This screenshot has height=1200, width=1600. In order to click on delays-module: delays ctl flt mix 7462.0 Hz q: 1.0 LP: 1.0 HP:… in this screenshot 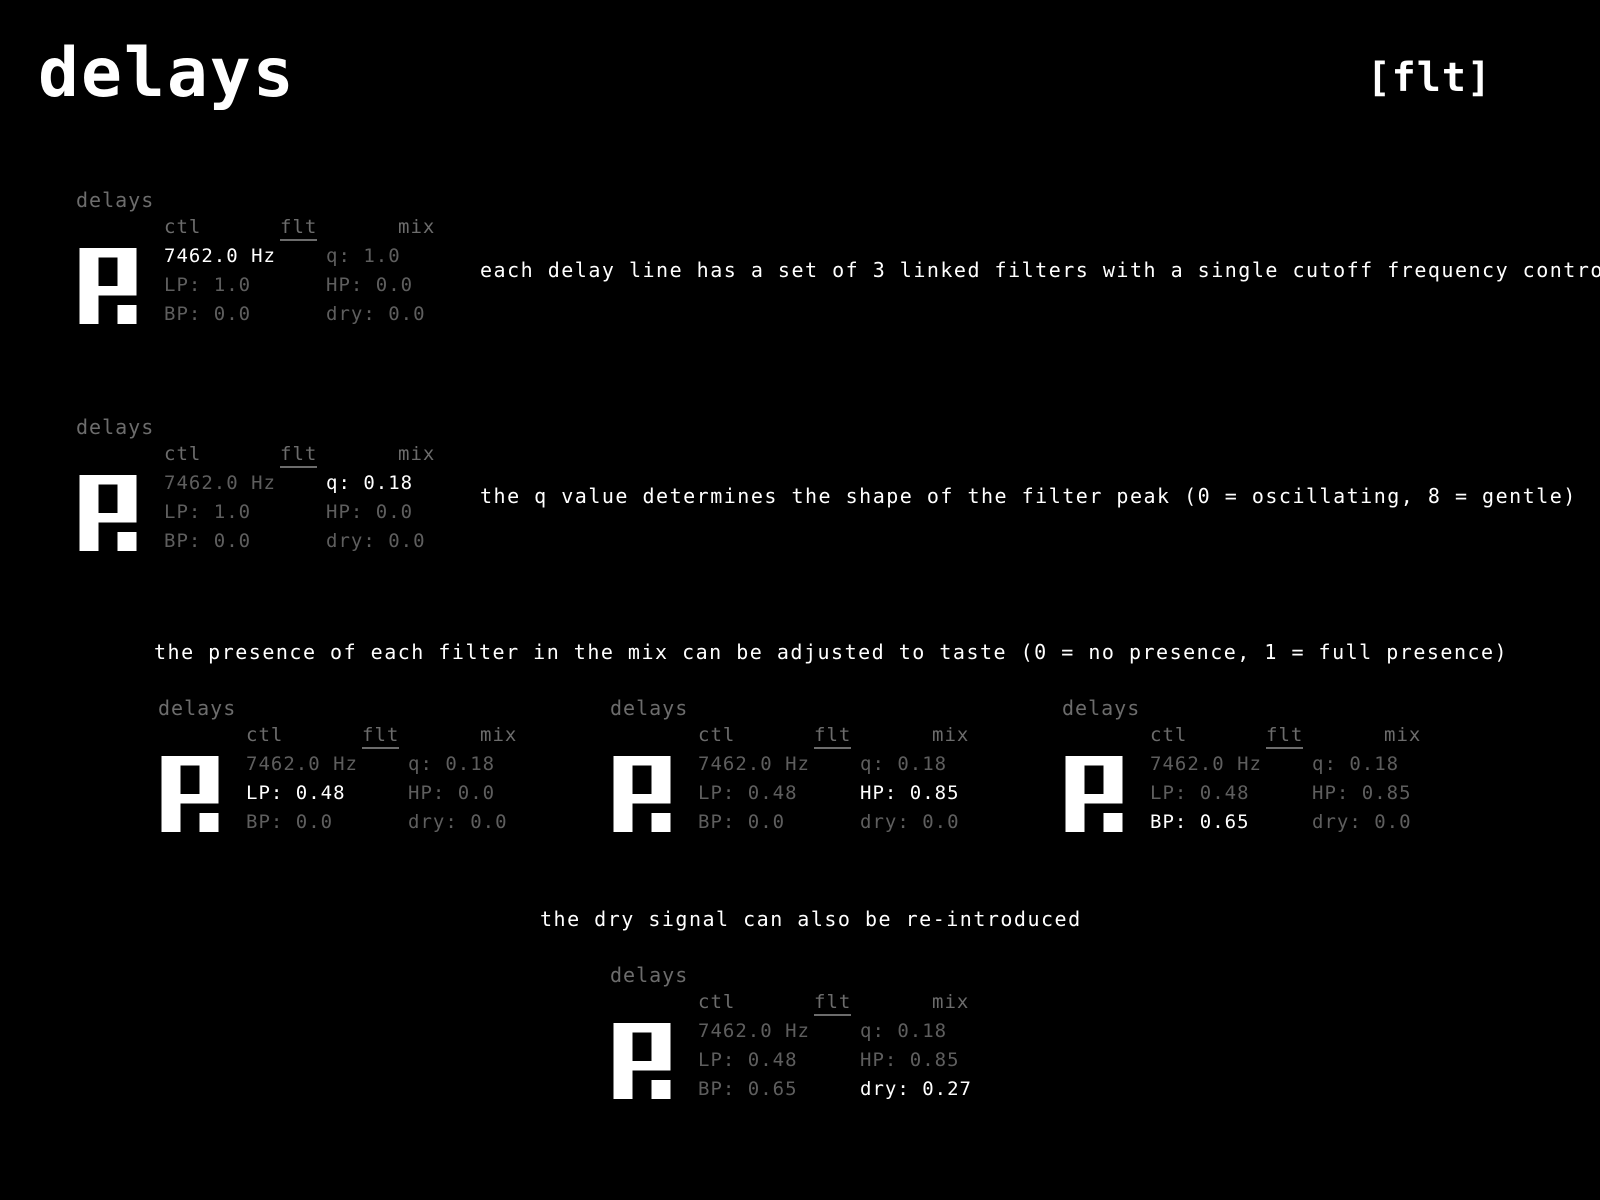, I will do `click(261, 263)`.